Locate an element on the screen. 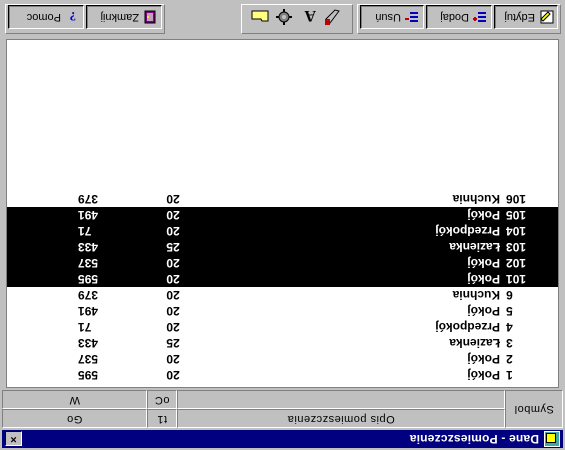  edit-button: Edytuj is located at coordinates (526, 17).